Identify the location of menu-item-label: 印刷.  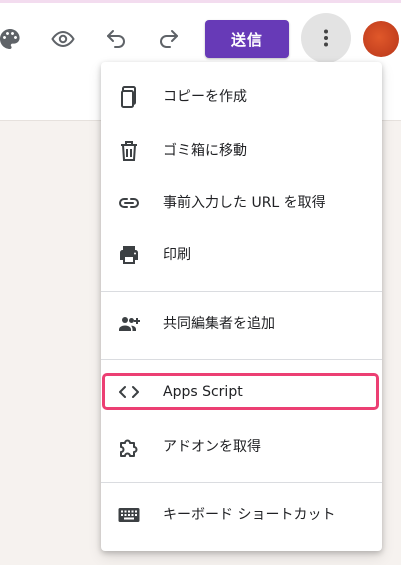
(177, 255).